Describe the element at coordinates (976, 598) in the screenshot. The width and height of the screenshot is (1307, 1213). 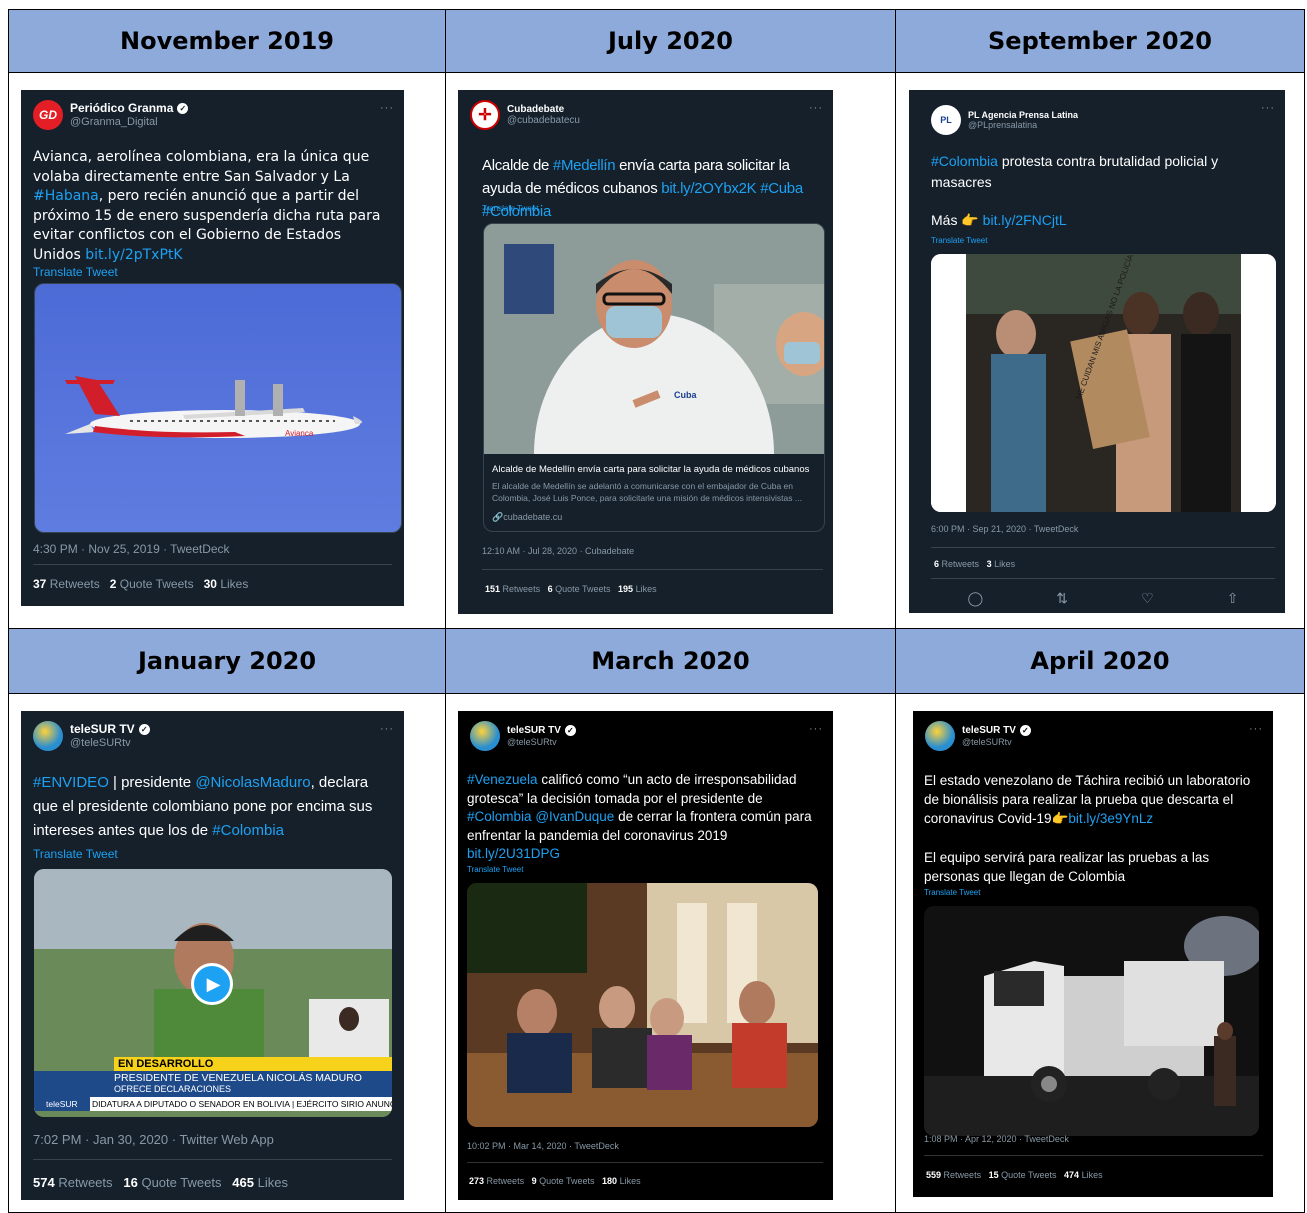
I see `reply-icon: ◯` at that location.